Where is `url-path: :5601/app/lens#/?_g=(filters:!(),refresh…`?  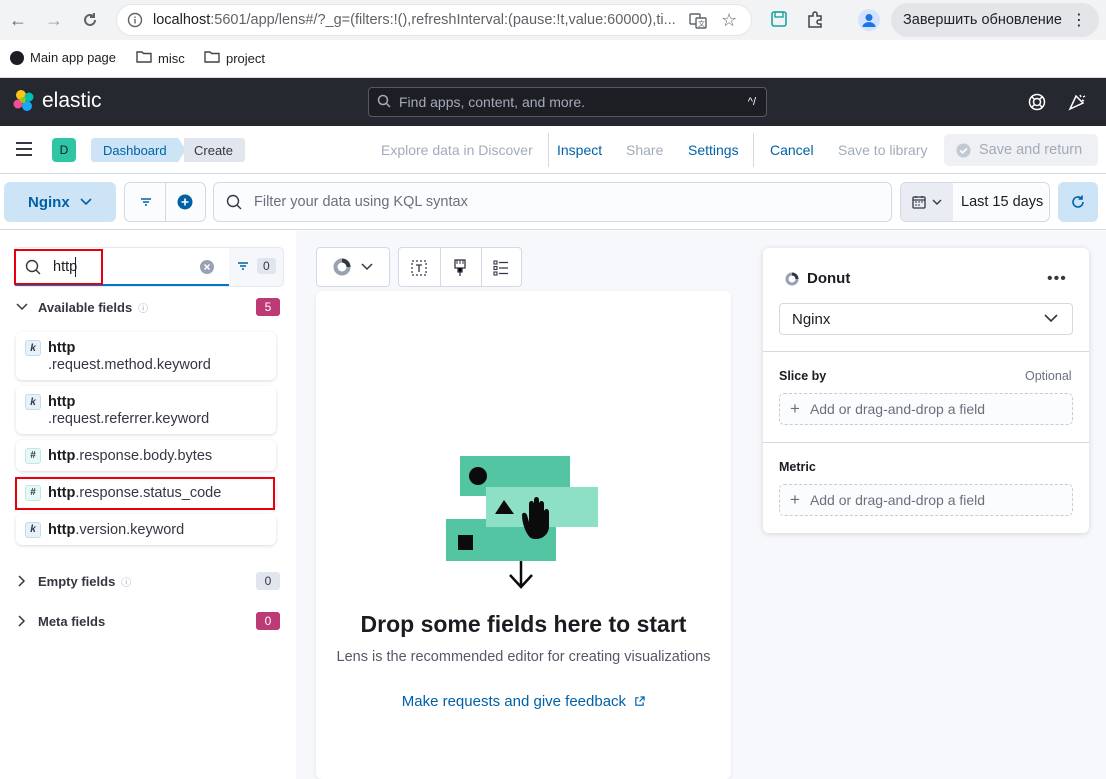 url-path: :5601/app/lens#/?_g=(filters:!(),refresh… is located at coordinates (443, 20).